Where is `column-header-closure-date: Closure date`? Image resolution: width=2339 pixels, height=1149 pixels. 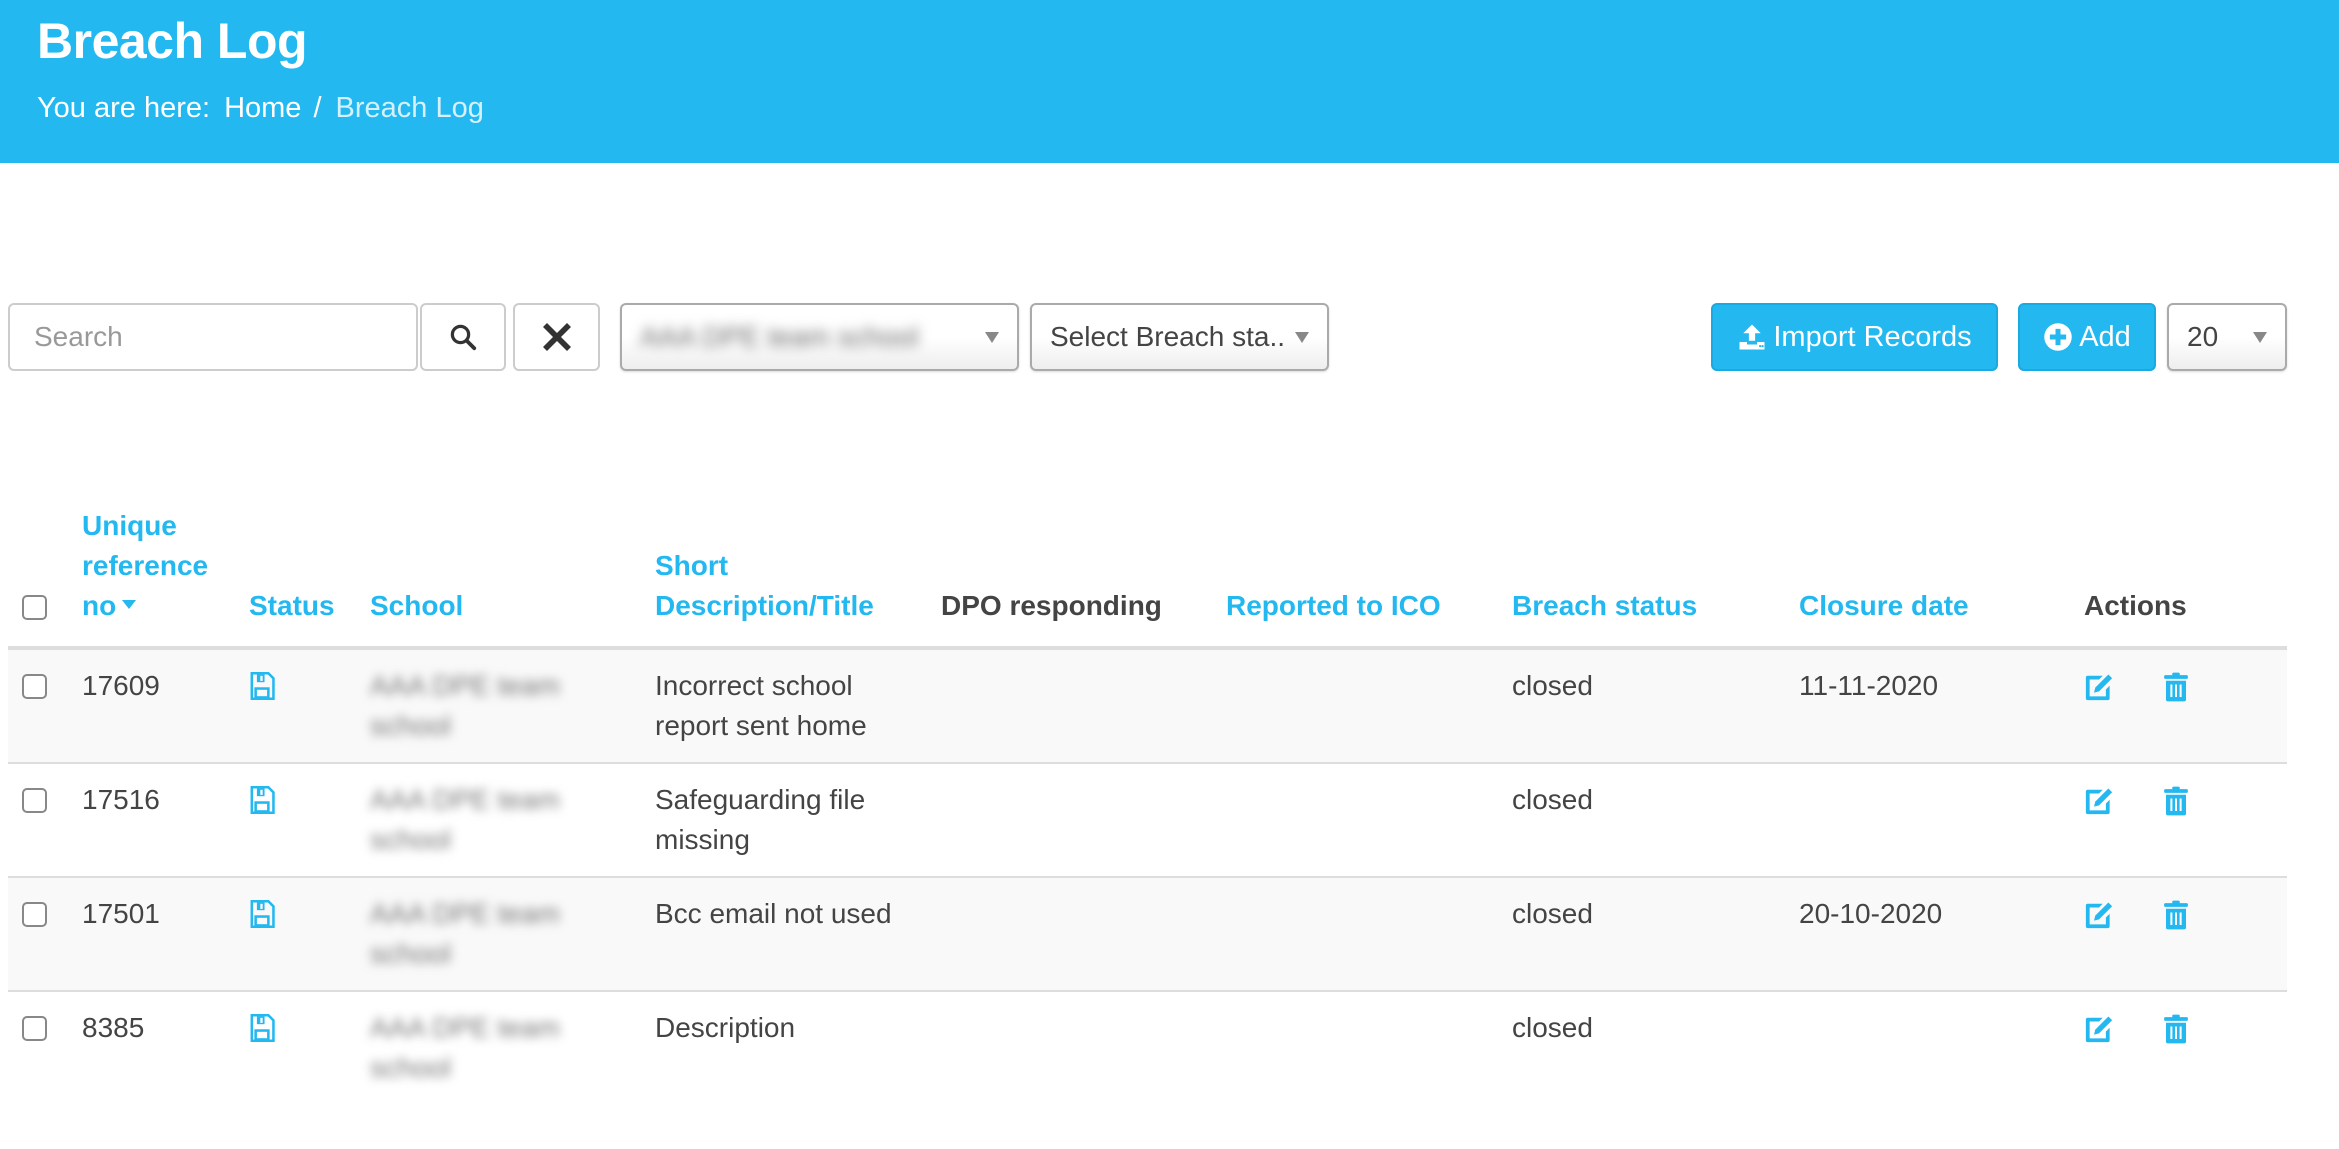 column-header-closure-date: Closure date is located at coordinates (1884, 606).